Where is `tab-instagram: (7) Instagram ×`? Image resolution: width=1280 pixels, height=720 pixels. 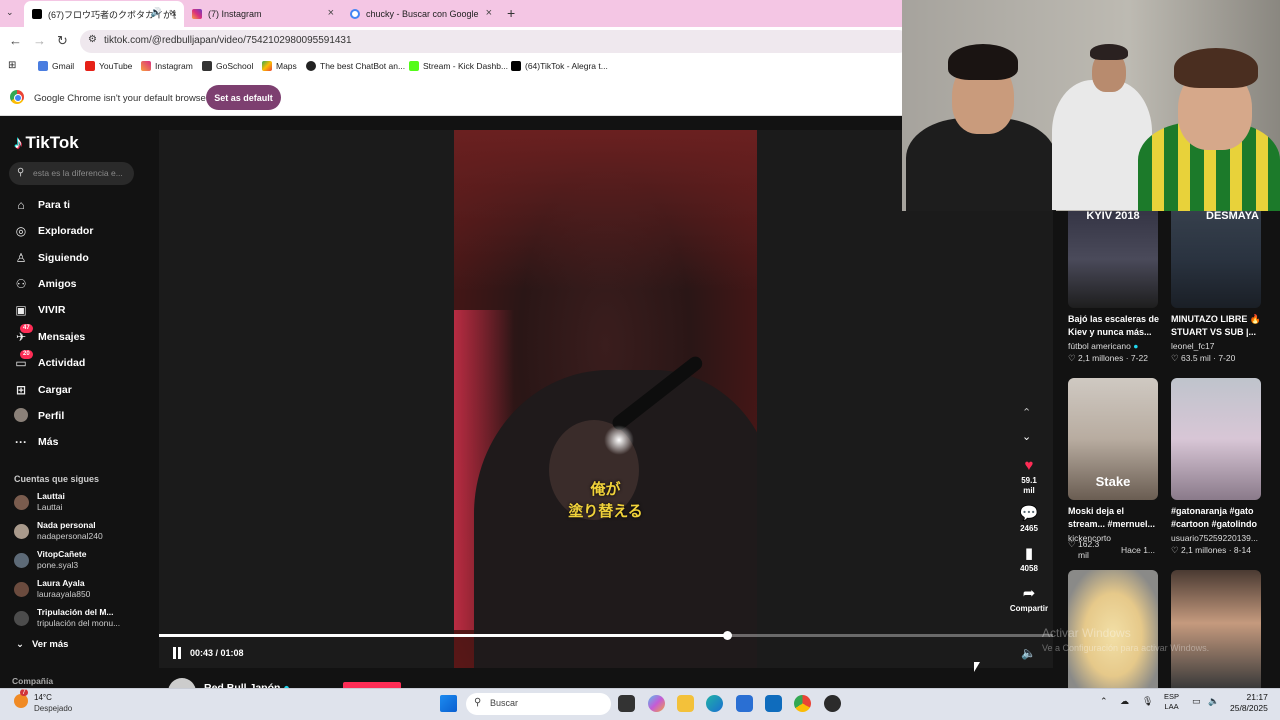
tab-instagram: (7) Instagram × is located at coordinates (263, 14).